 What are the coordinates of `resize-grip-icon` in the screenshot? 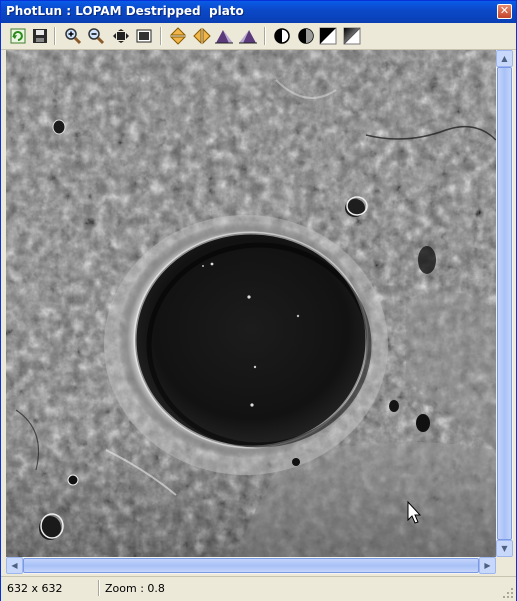 It's located at (508, 593).